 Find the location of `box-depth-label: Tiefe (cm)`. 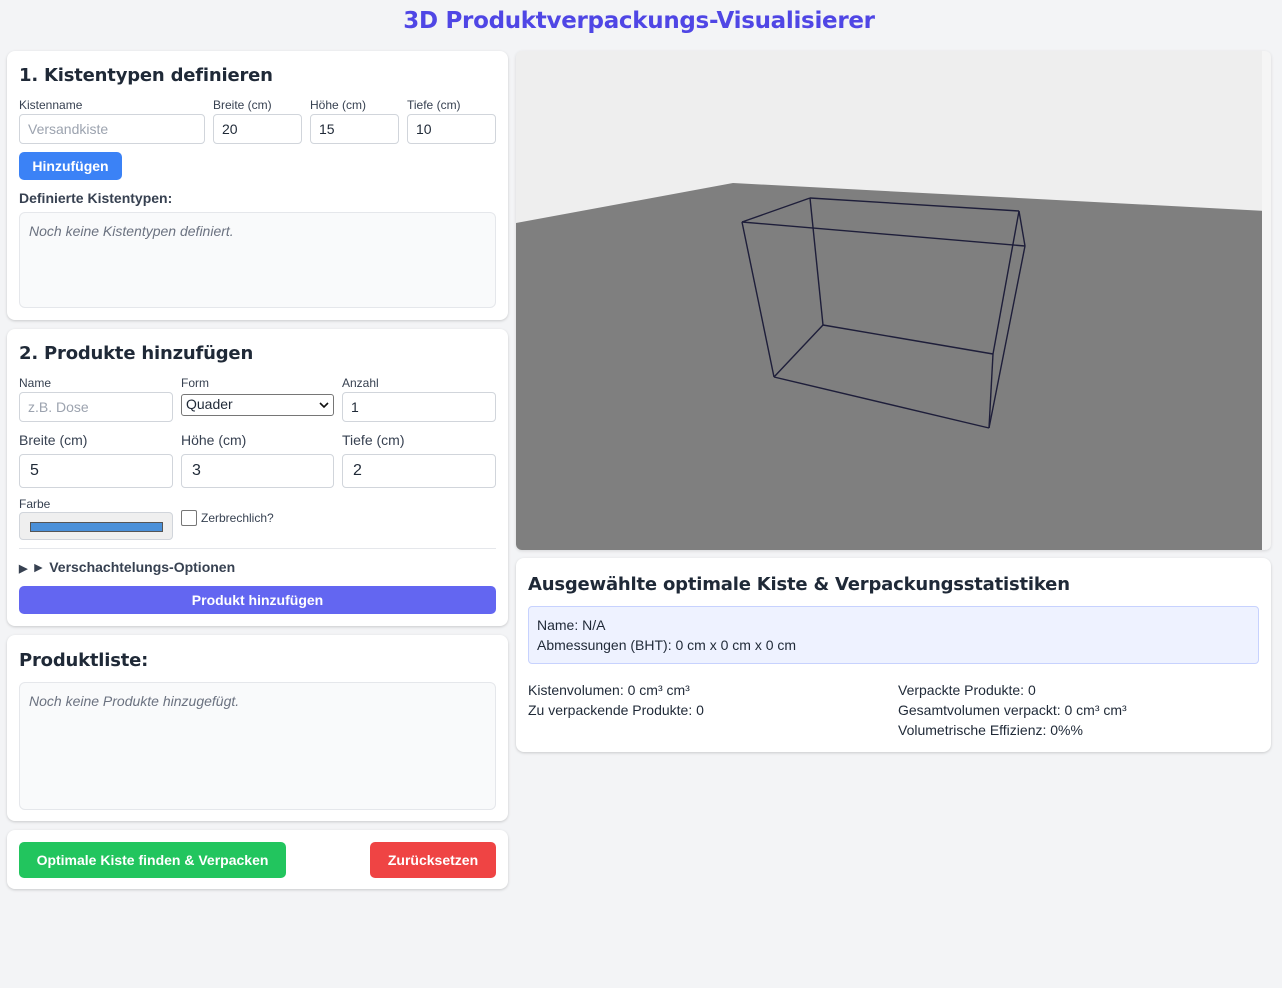

box-depth-label: Tiefe (cm) is located at coordinates (434, 105).